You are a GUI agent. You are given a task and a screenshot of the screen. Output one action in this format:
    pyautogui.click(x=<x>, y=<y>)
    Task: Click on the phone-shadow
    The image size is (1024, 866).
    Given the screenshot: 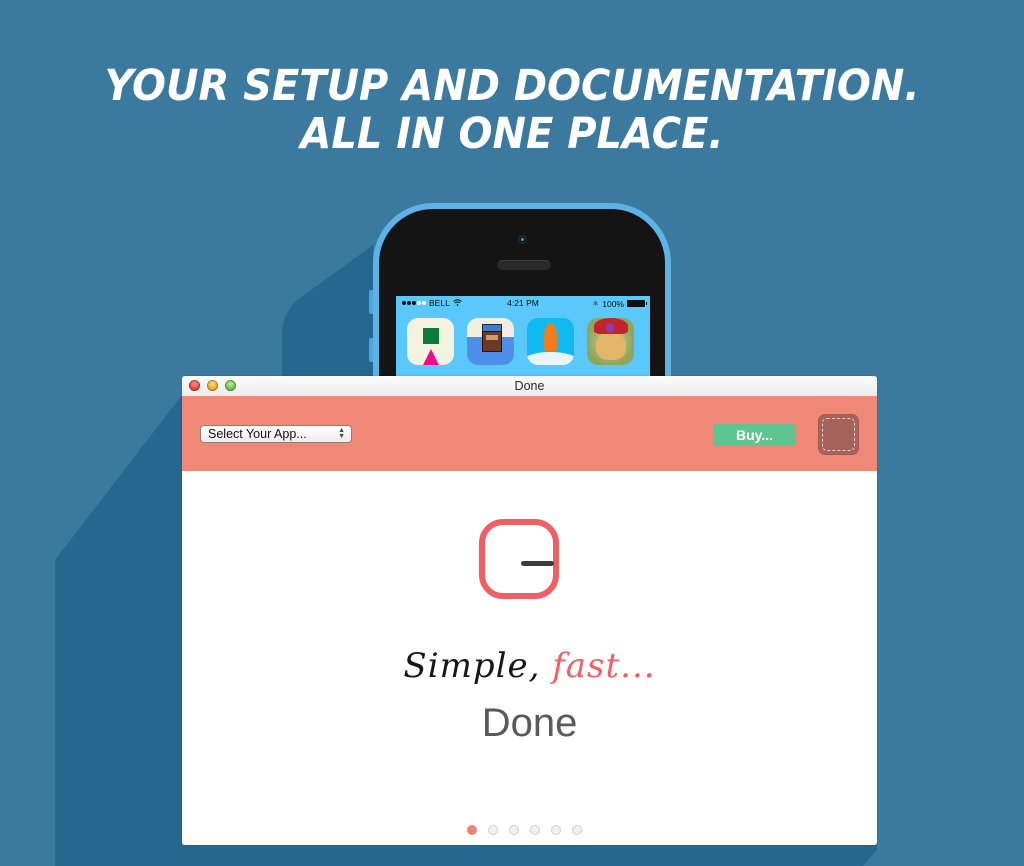 What is the action you would take?
    pyautogui.click(x=327, y=310)
    